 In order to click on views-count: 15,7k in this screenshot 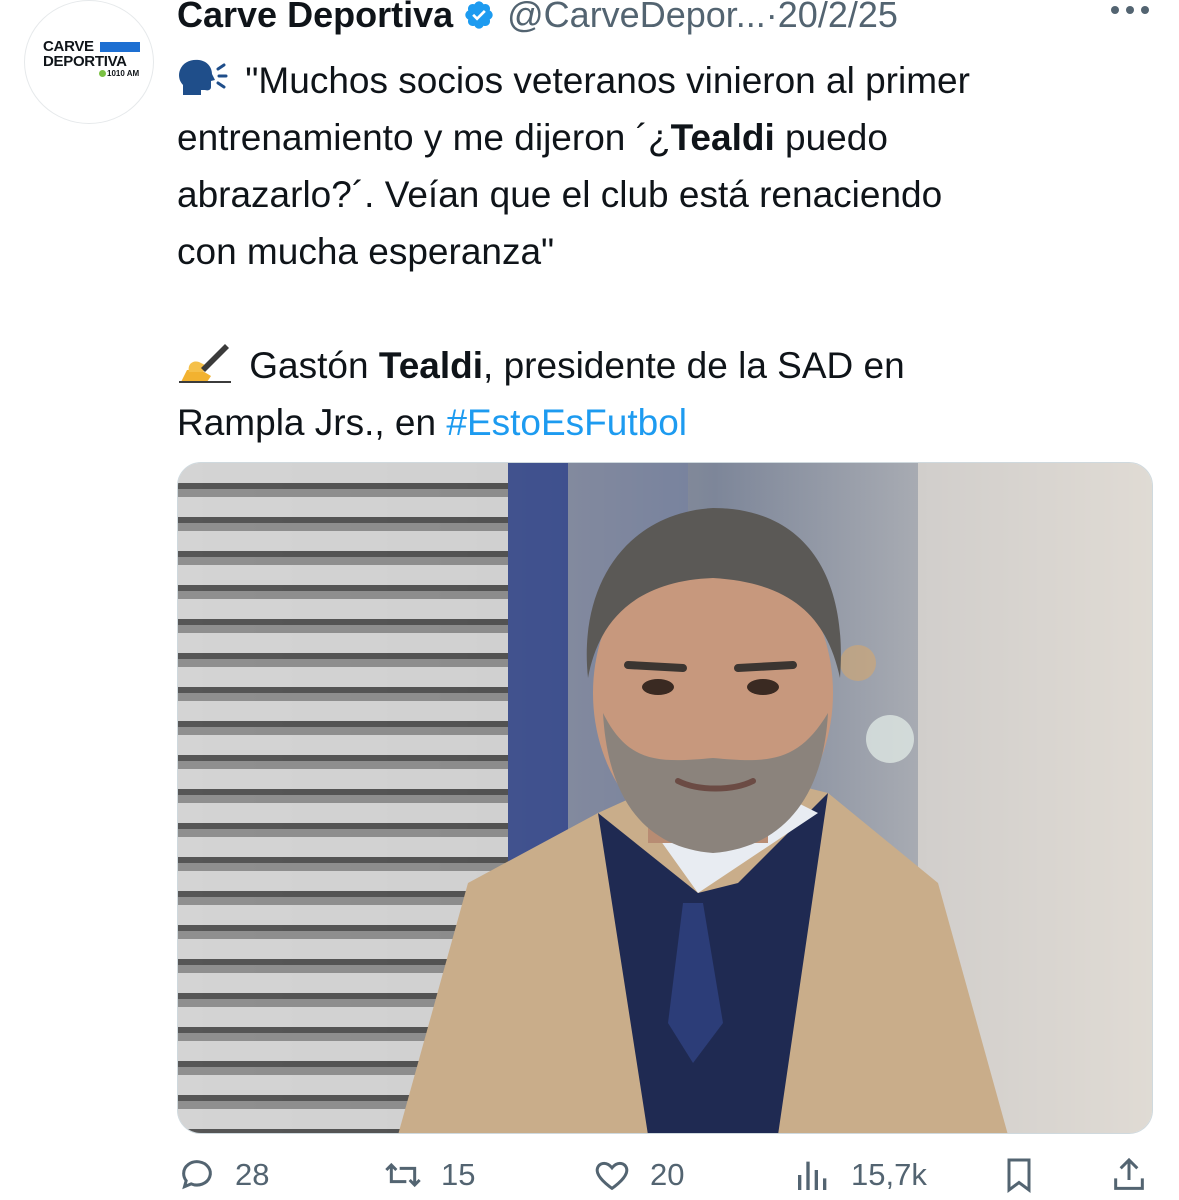, I will do `click(889, 1174)`.